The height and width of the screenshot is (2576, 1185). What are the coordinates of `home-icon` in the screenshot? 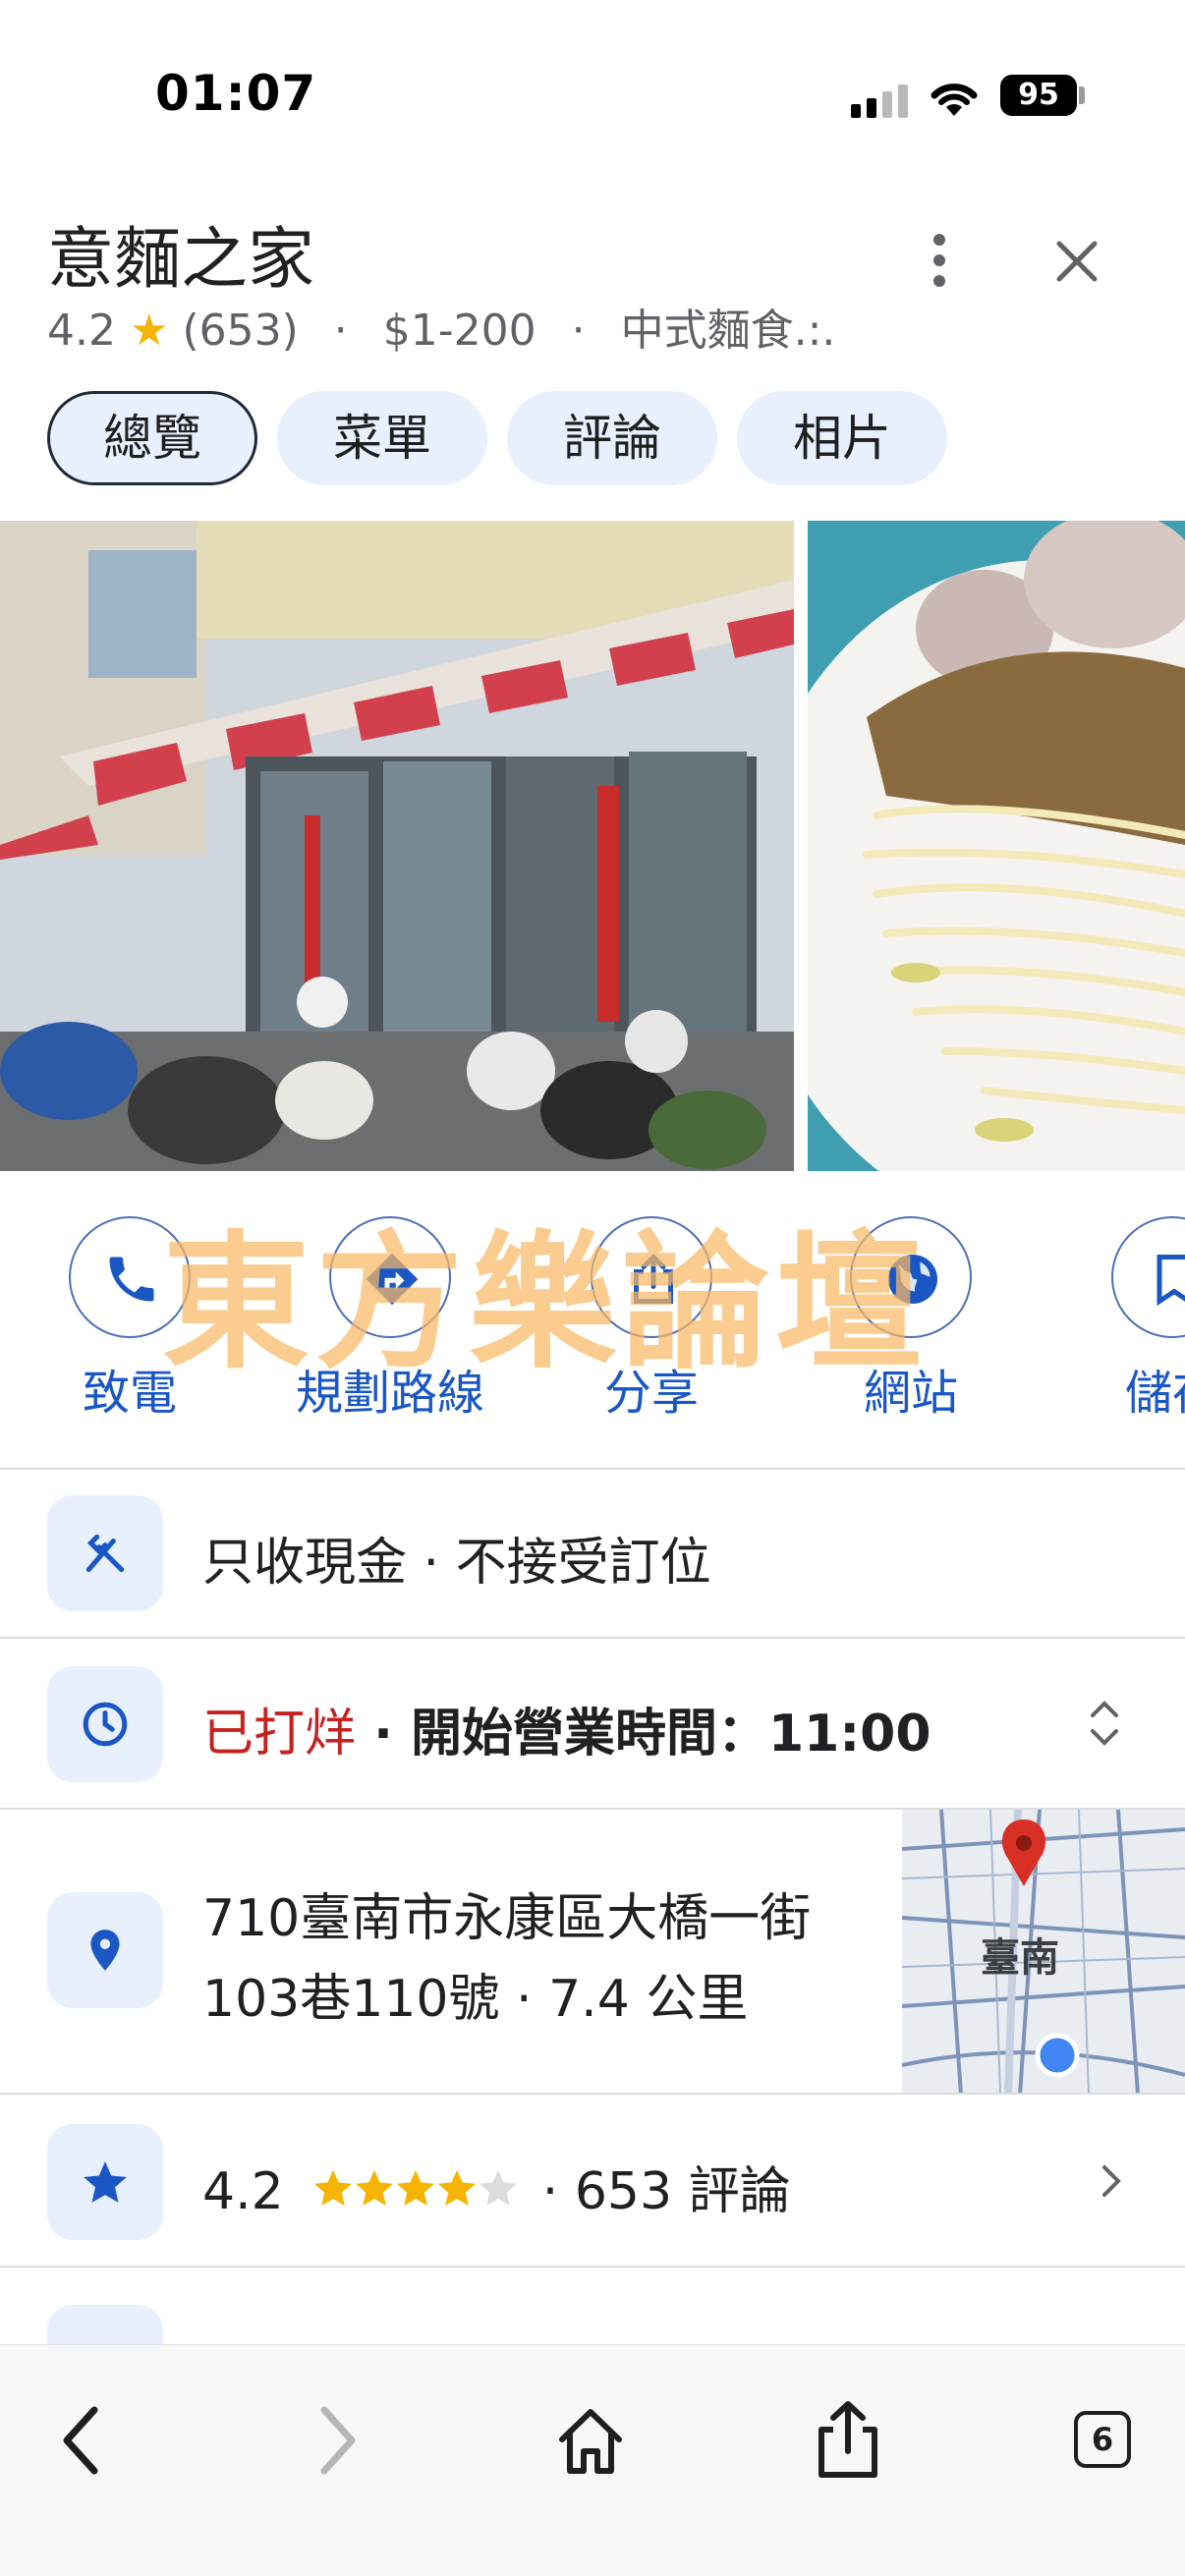 It's located at (591, 2440).